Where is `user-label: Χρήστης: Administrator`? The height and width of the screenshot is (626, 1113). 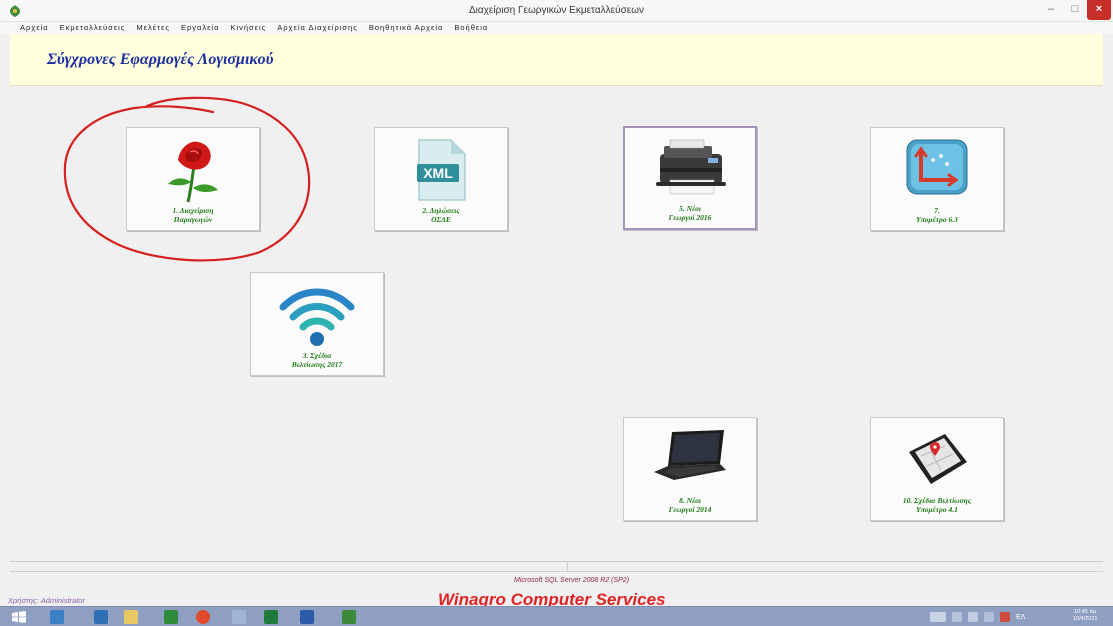
user-label: Χρήστης: Administrator is located at coordinates (46, 600).